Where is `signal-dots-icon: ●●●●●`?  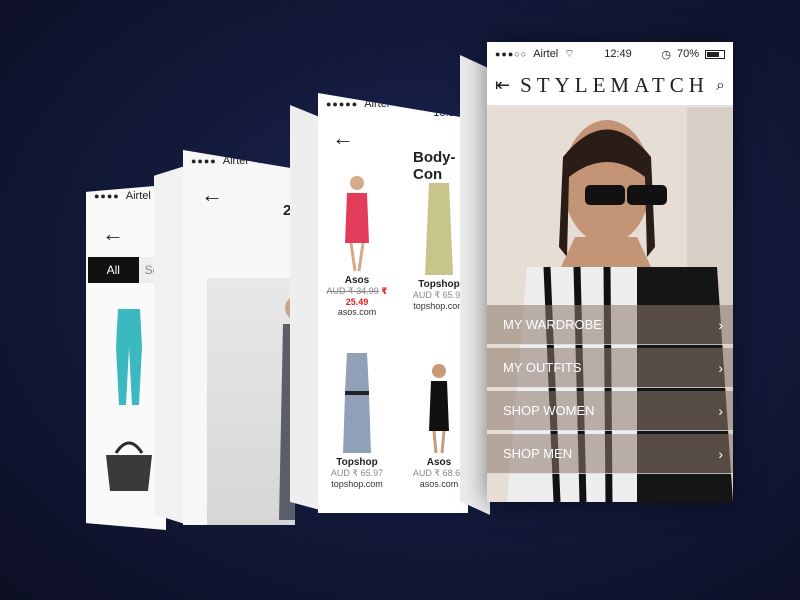
signal-dots-icon: ●●●●● is located at coordinates (342, 104).